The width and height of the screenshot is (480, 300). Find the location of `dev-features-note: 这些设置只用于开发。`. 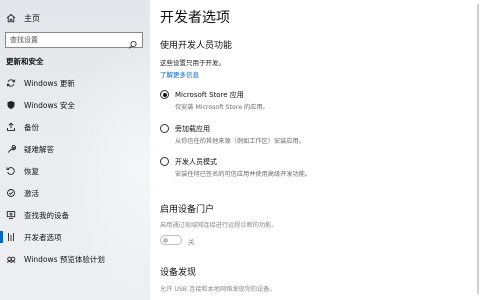

dev-features-note: 这些设置只用于开发。 is located at coordinates (192, 63).